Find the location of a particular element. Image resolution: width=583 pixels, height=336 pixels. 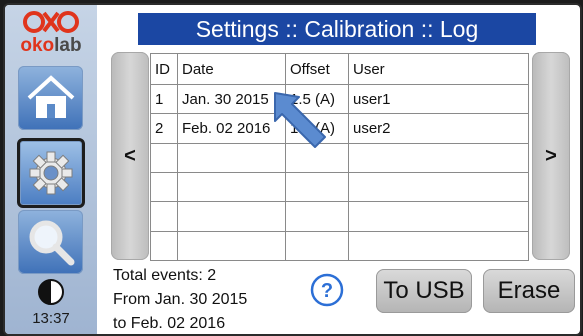

okolab-logo-icon is located at coordinates (51, 22).